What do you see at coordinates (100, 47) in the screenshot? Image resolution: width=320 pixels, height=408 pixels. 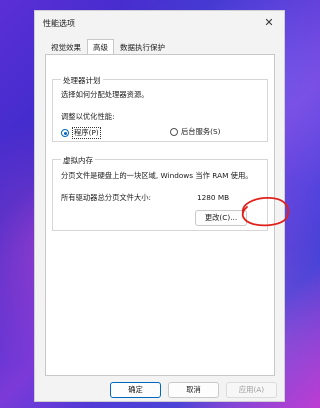 I see `tab-advanced: 高级` at bounding box center [100, 47].